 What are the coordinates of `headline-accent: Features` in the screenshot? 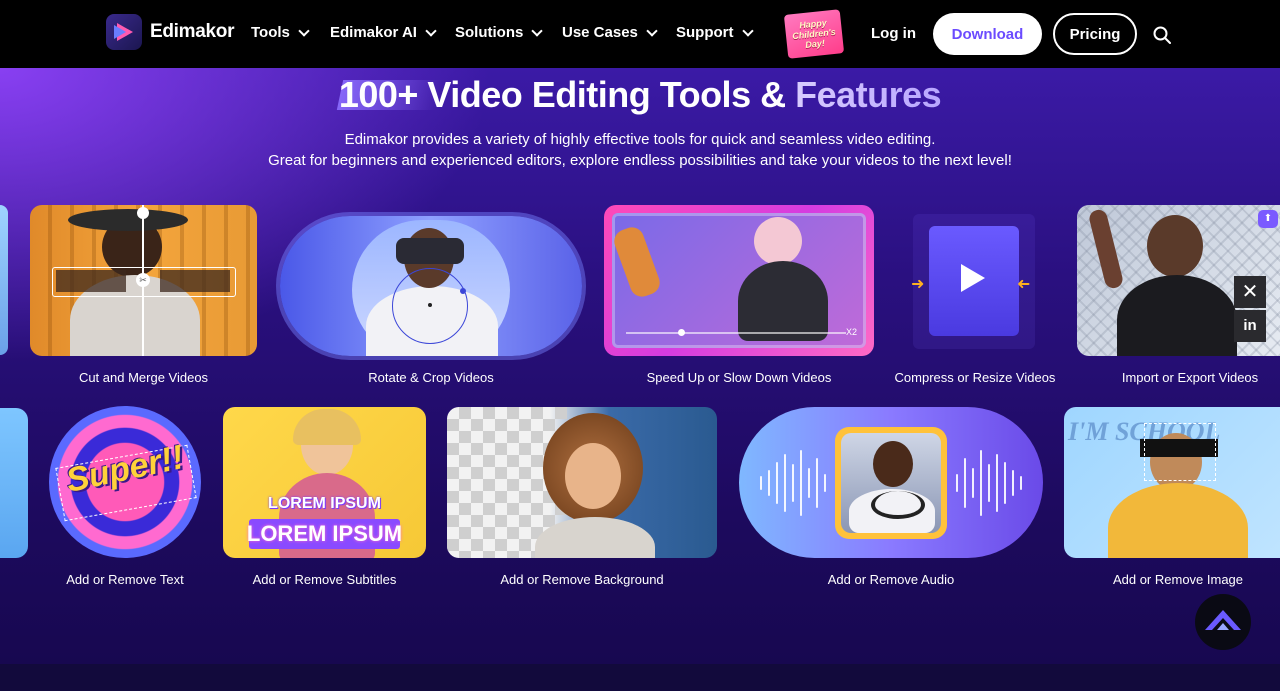 It's located at (868, 94).